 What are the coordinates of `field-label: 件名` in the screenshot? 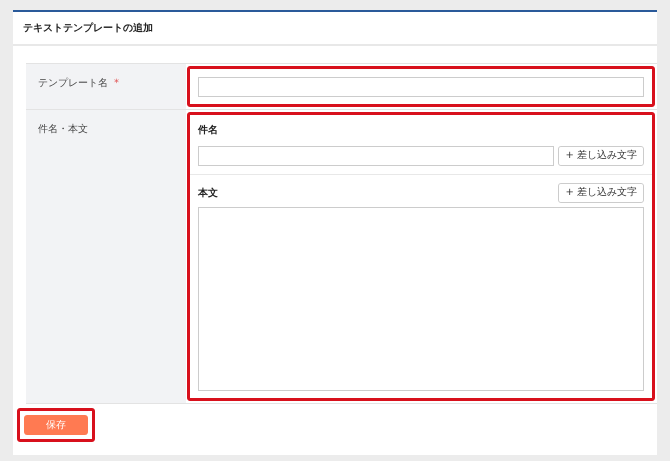 It's located at (208, 130).